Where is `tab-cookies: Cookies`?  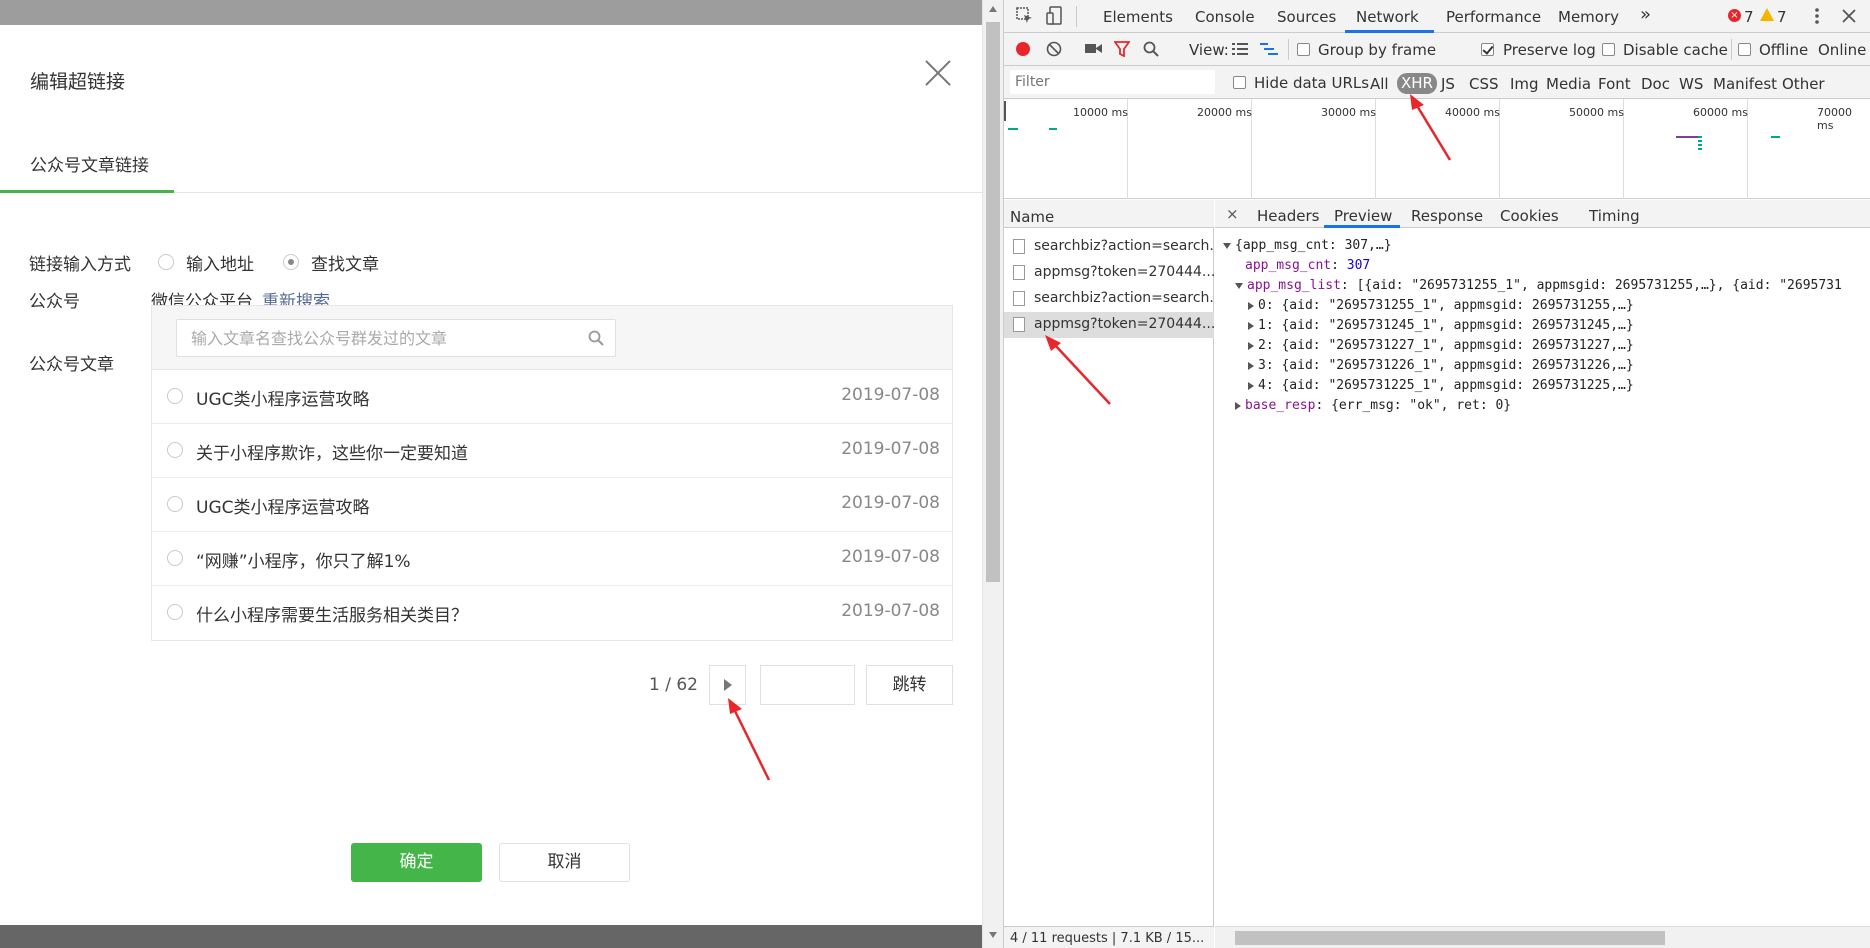 tab-cookies: Cookies is located at coordinates (1529, 216).